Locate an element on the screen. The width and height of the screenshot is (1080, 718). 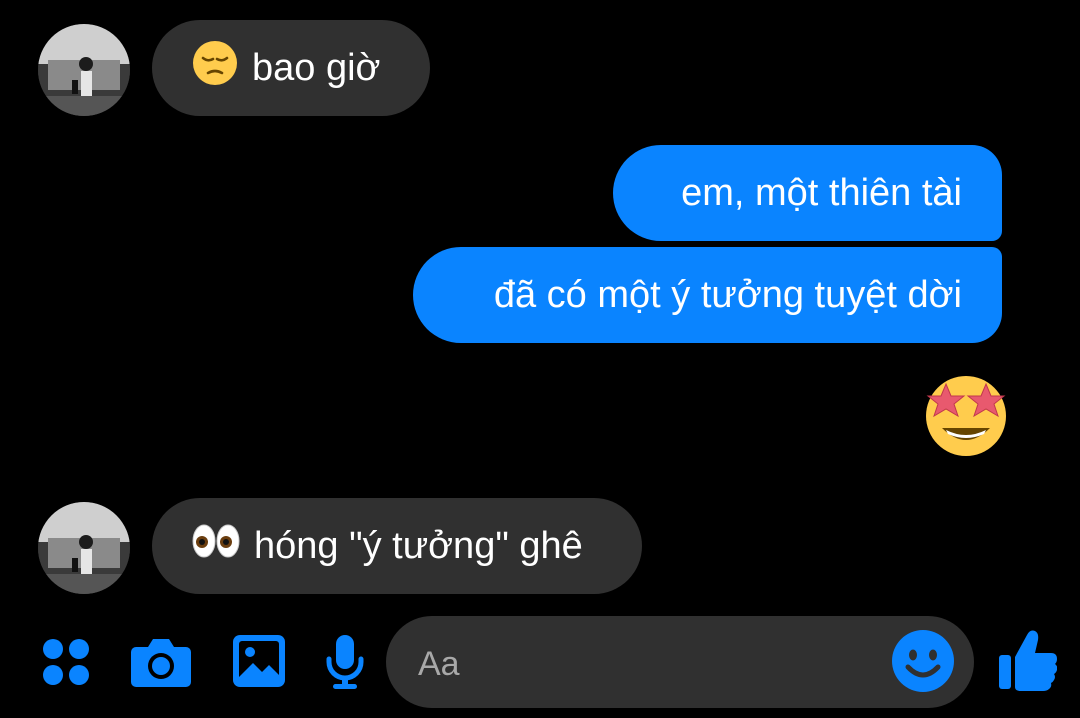
message-text: hóng "ý tưởng" ghê is located at coordinates (418, 545).